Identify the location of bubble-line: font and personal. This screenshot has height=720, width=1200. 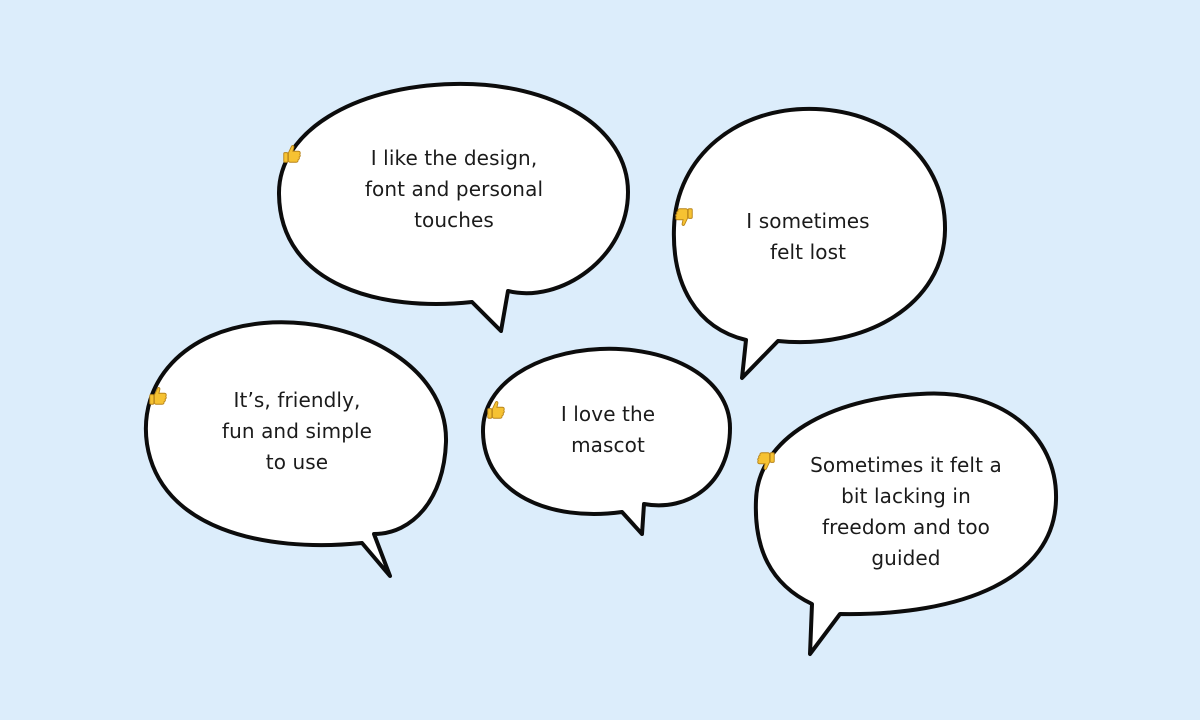
(454, 189).